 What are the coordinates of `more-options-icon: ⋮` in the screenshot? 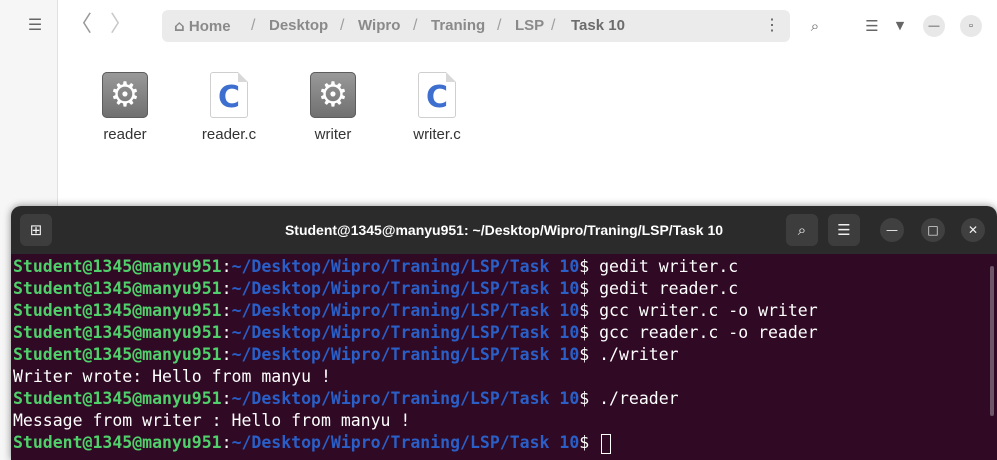 It's located at (772, 26).